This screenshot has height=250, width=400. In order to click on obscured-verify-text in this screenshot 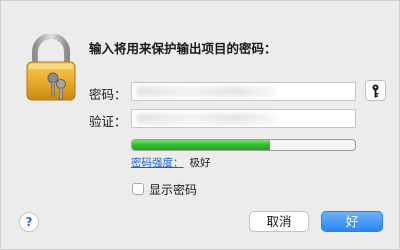, I will do `click(206, 118)`.